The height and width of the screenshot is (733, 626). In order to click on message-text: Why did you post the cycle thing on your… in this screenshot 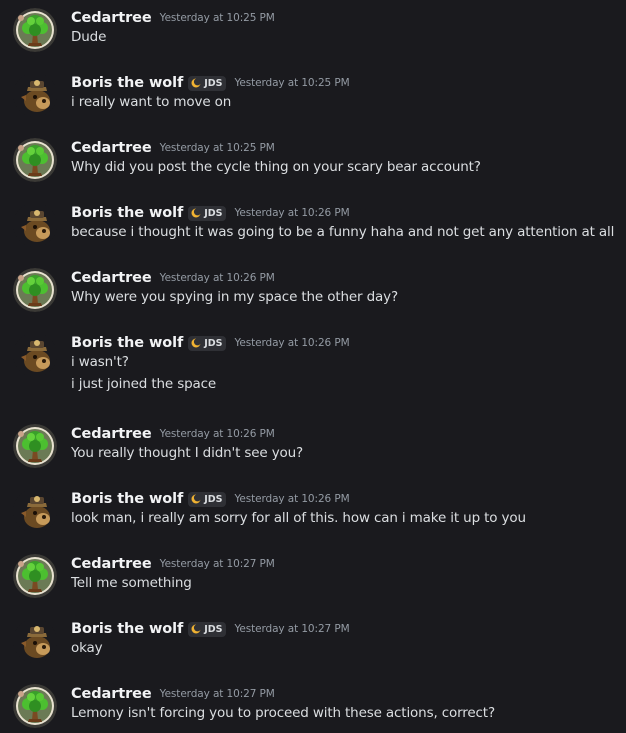, I will do `click(276, 167)`.